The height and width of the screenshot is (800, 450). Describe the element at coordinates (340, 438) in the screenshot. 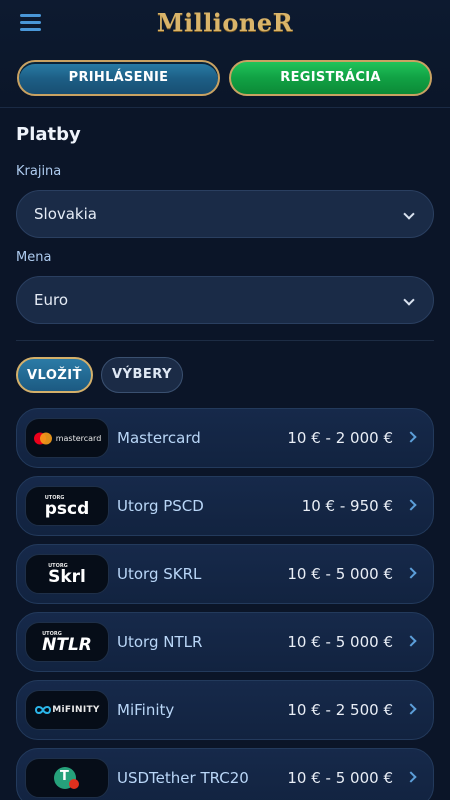

I see `method-range: 10 € - 2 000 €` at that location.